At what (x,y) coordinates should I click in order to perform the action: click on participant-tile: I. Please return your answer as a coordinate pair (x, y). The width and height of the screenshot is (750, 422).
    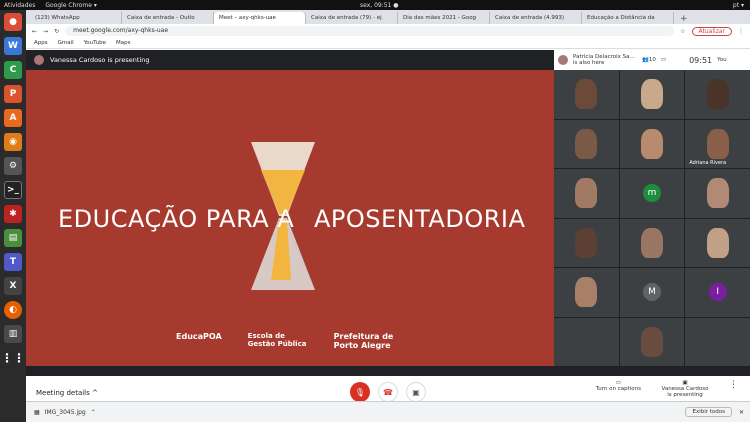
    Looking at the image, I should click on (717, 292).